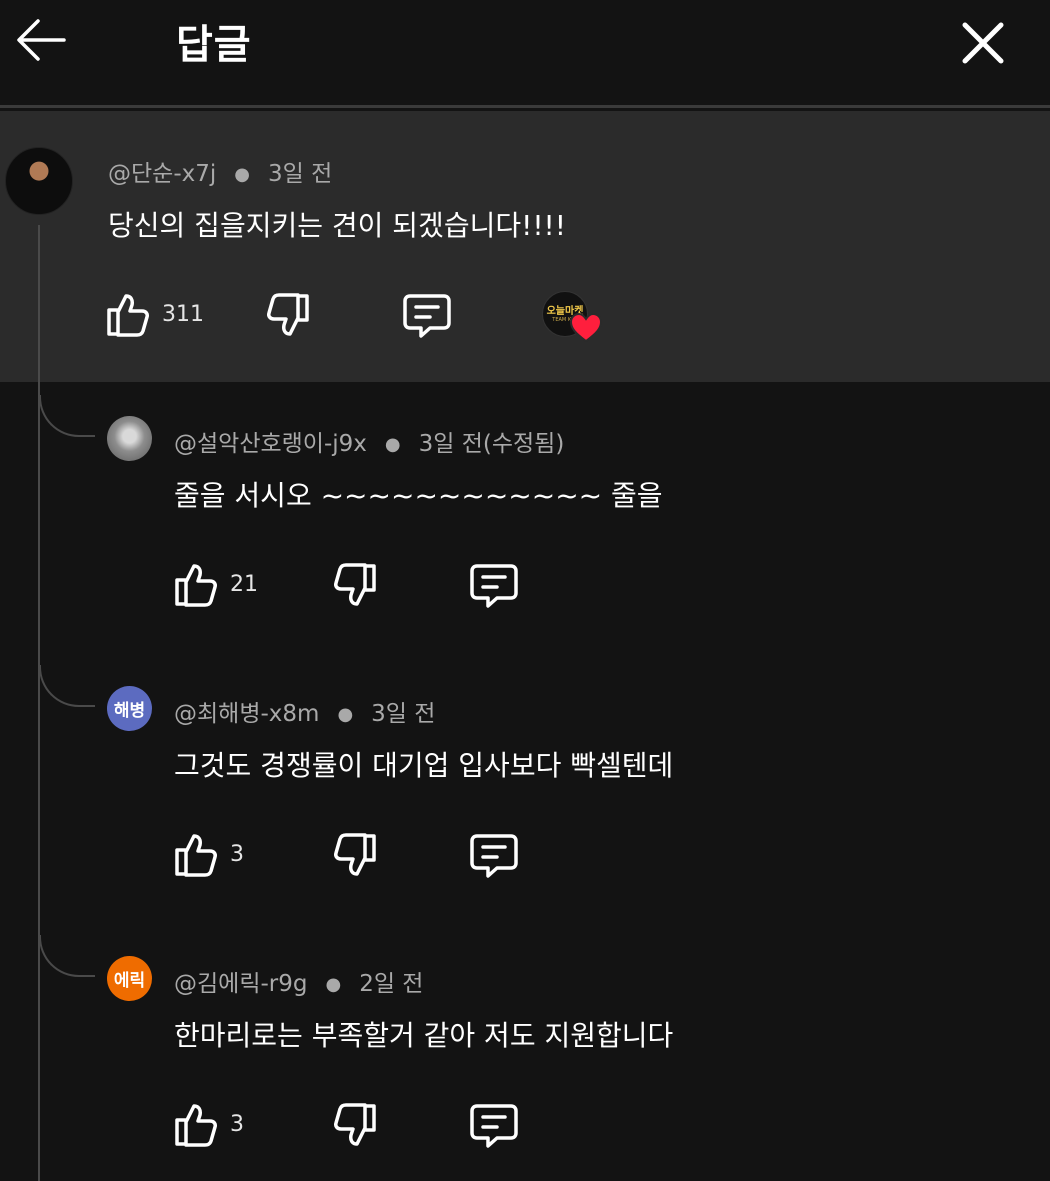 The width and height of the screenshot is (1050, 1181). I want to click on avatar: 해병, so click(129, 708).